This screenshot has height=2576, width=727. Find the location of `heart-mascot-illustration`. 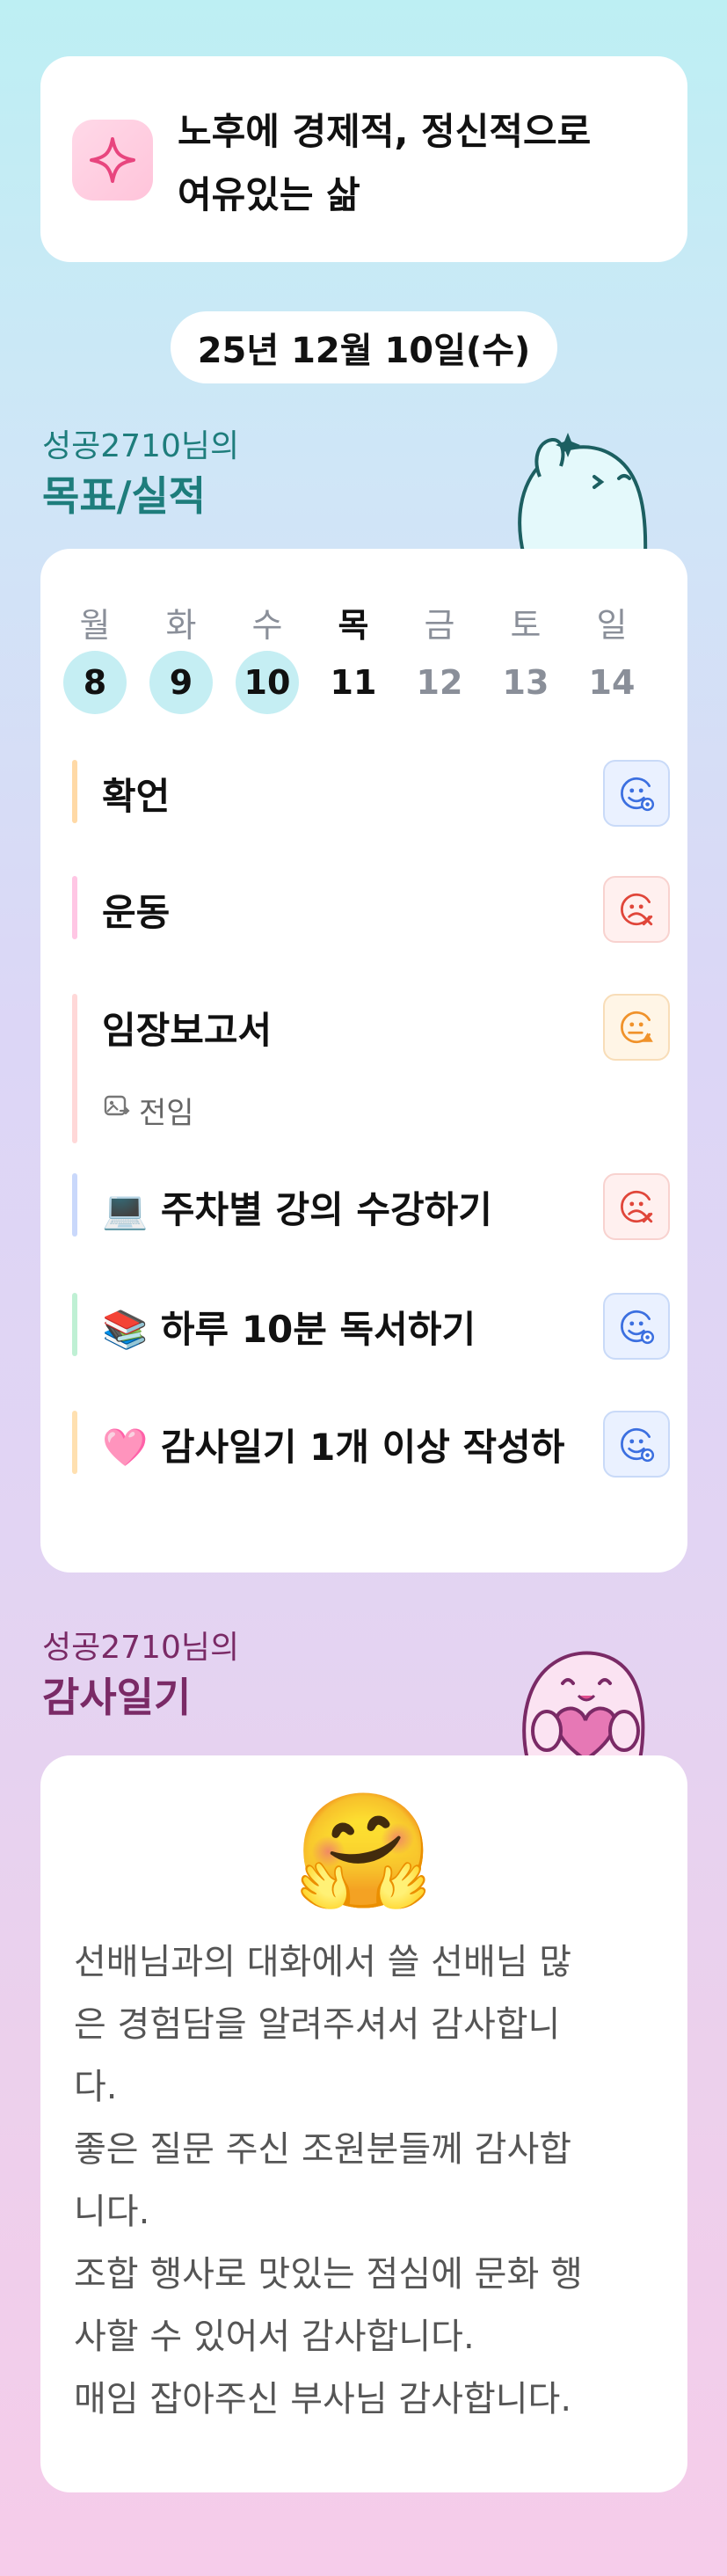

heart-mascot-illustration is located at coordinates (580, 1697).